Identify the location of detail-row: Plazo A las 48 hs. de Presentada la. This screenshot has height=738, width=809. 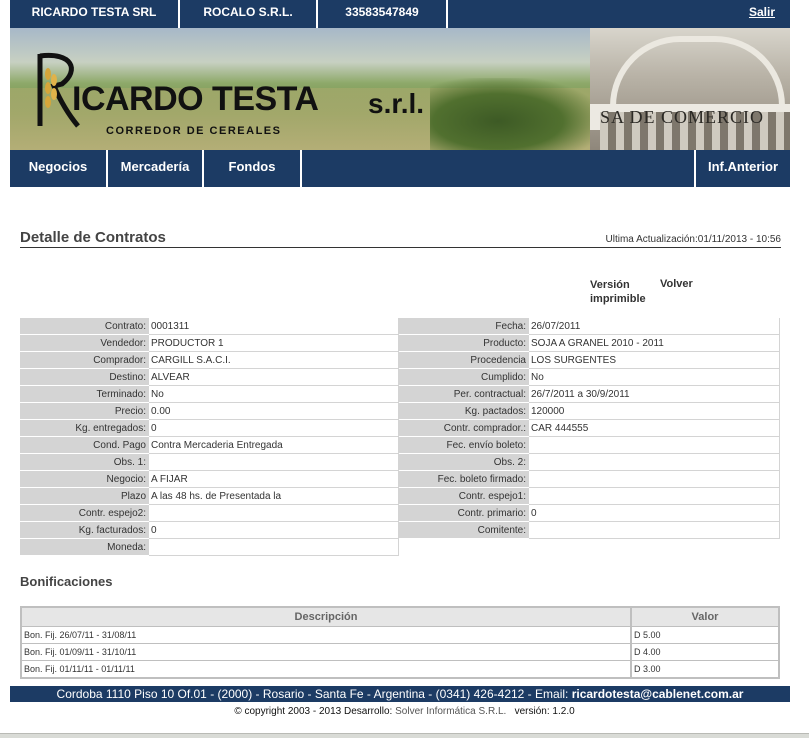
(209, 496).